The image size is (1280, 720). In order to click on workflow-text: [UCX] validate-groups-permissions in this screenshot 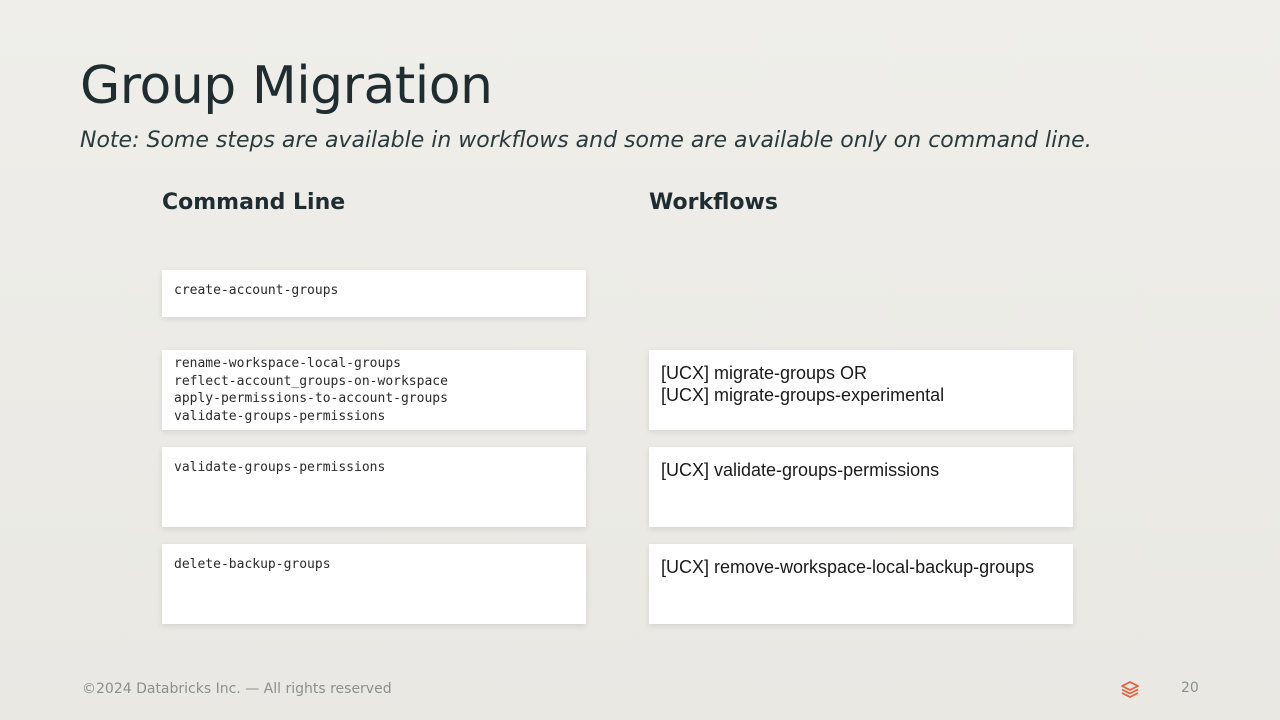, I will do `click(800, 470)`.